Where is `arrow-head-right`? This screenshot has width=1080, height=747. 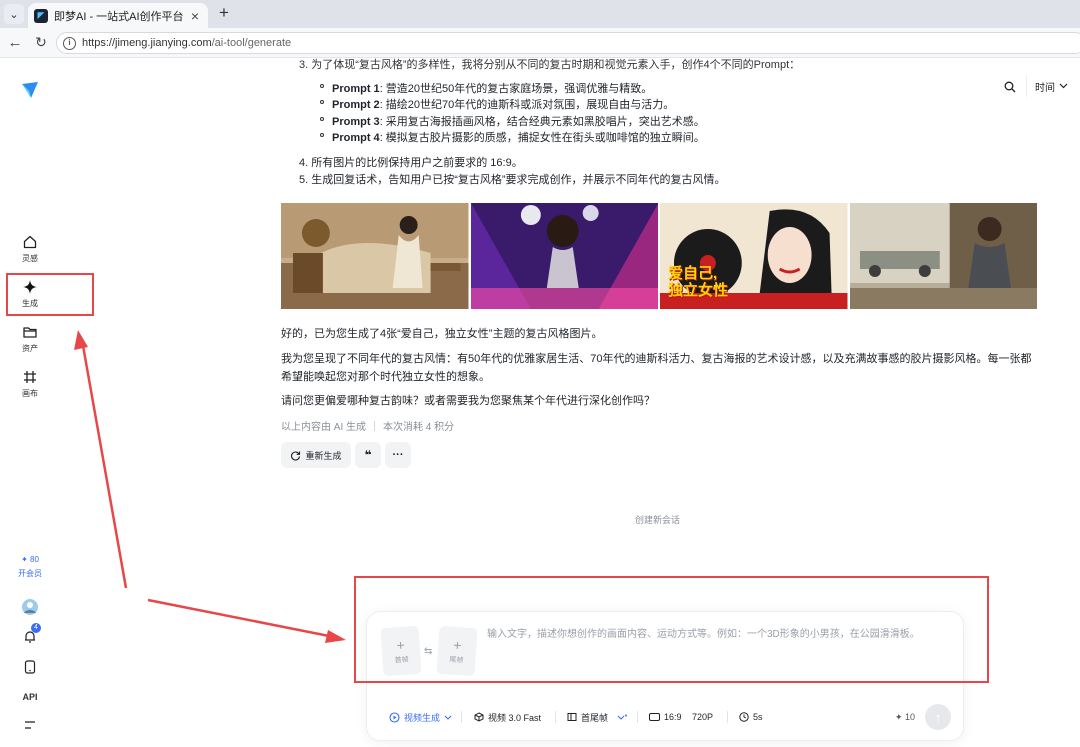
arrow-head-right is located at coordinates (335, 636).